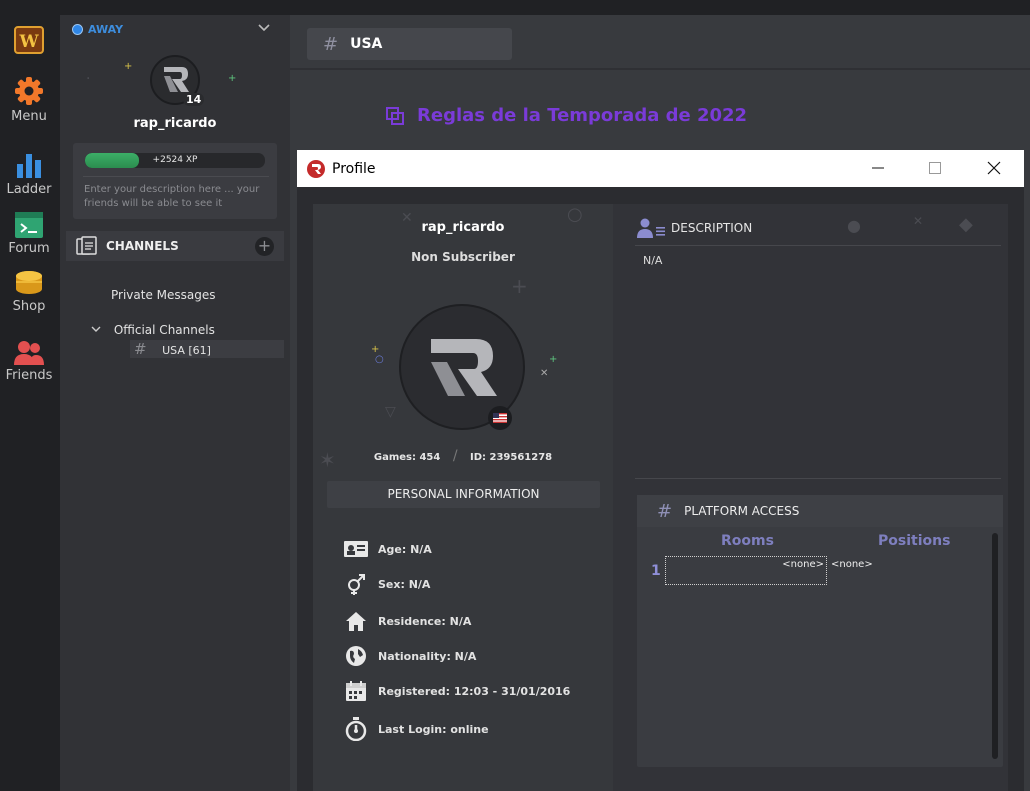  Describe the element at coordinates (29, 353) in the screenshot. I see `friends-icon` at that location.